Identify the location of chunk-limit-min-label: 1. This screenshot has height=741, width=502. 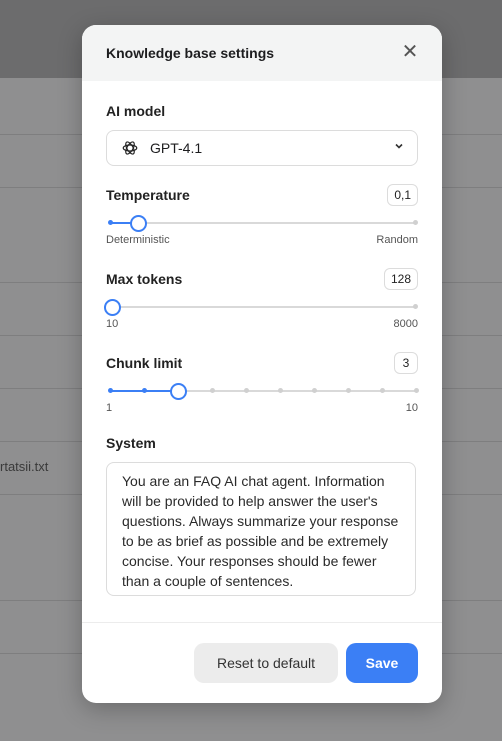
(109, 408).